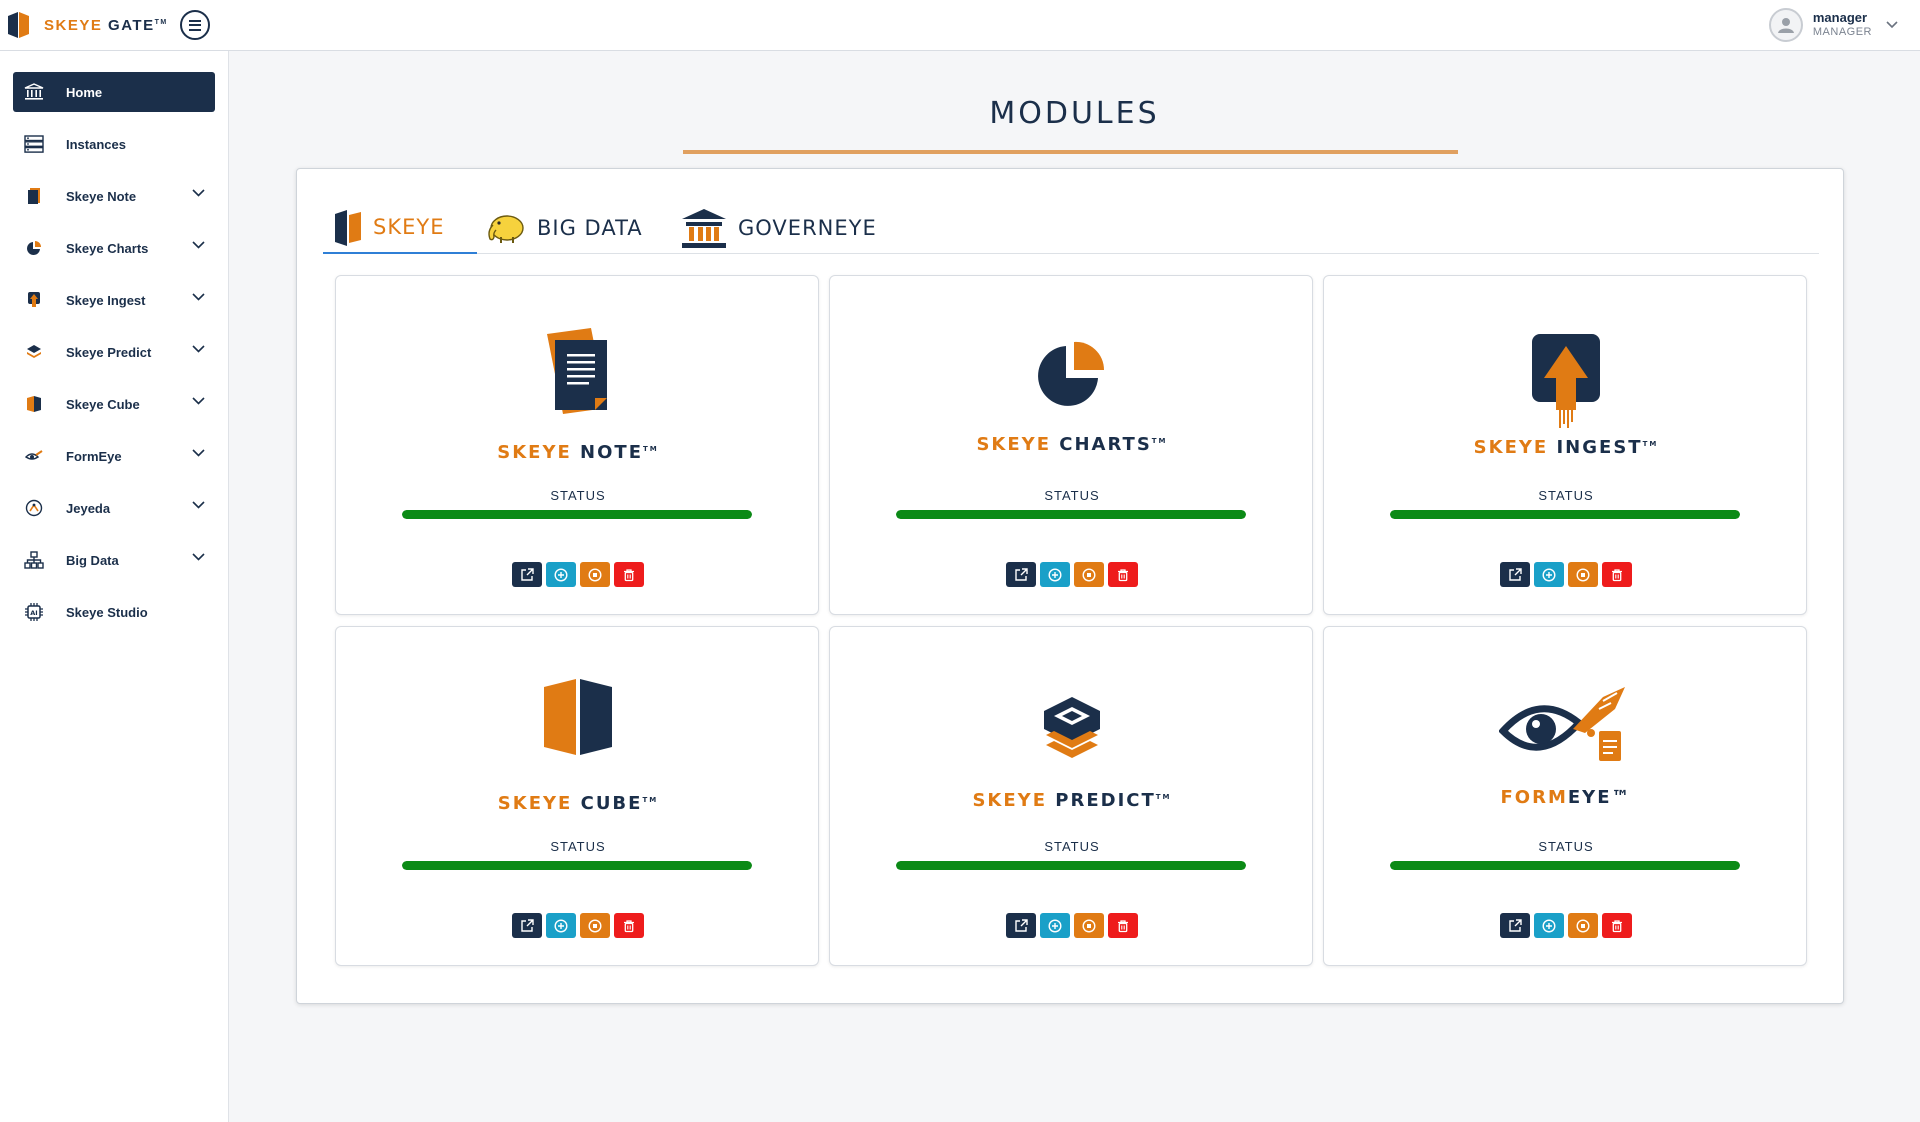  I want to click on module-tabs: SKEYE BIG DATA GOVERNEYE, so click(1071, 227).